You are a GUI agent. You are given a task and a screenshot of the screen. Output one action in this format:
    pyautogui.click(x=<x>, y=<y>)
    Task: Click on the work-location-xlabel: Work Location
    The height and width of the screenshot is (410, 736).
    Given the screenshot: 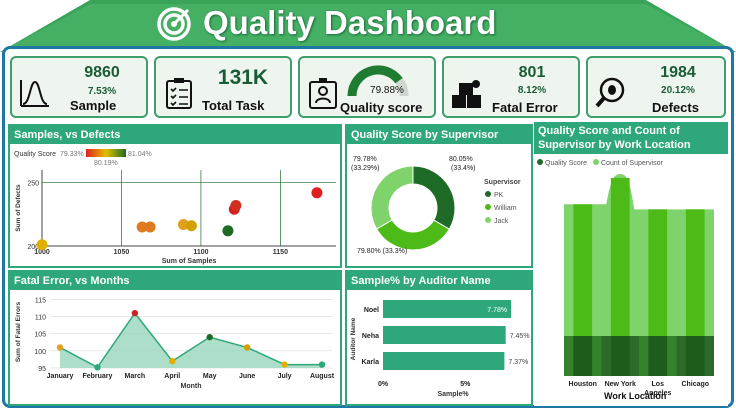 What is the action you would take?
    pyautogui.click(x=635, y=396)
    